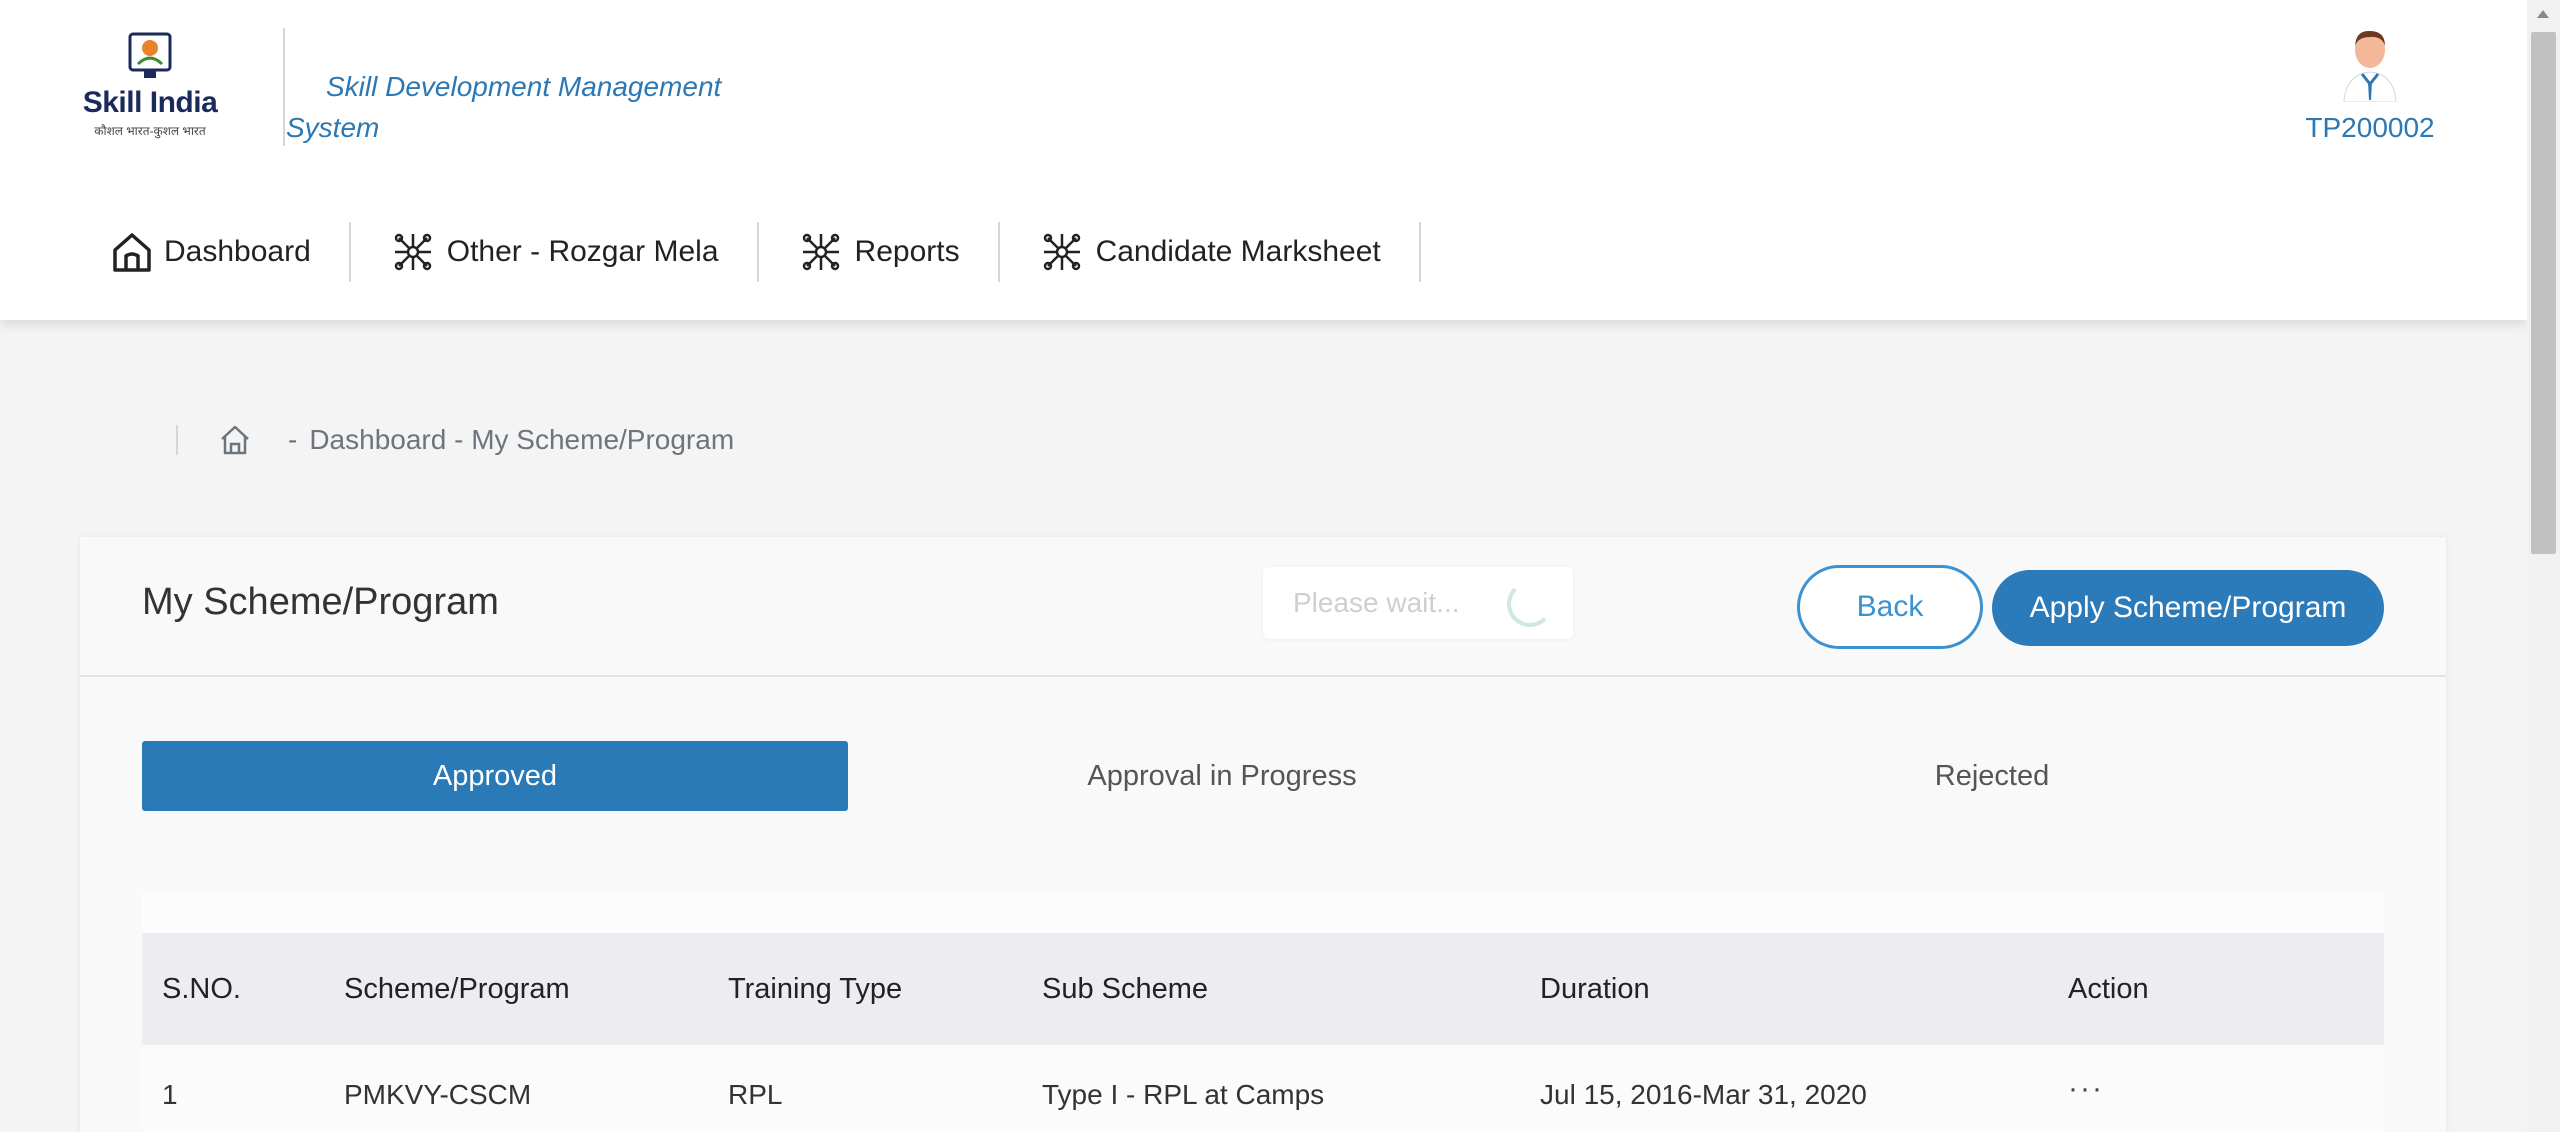  I want to click on column-header-scheme: Scheme/Program, so click(536, 989).